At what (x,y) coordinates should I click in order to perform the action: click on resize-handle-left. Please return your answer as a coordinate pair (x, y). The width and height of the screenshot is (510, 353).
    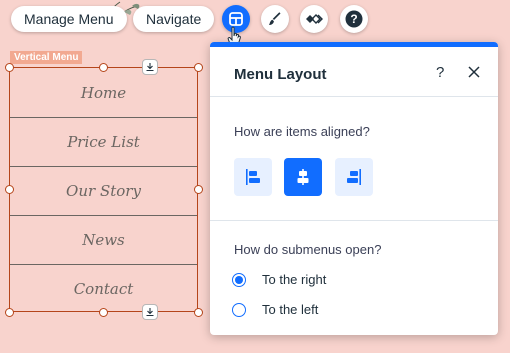
    Looking at the image, I should click on (9, 189).